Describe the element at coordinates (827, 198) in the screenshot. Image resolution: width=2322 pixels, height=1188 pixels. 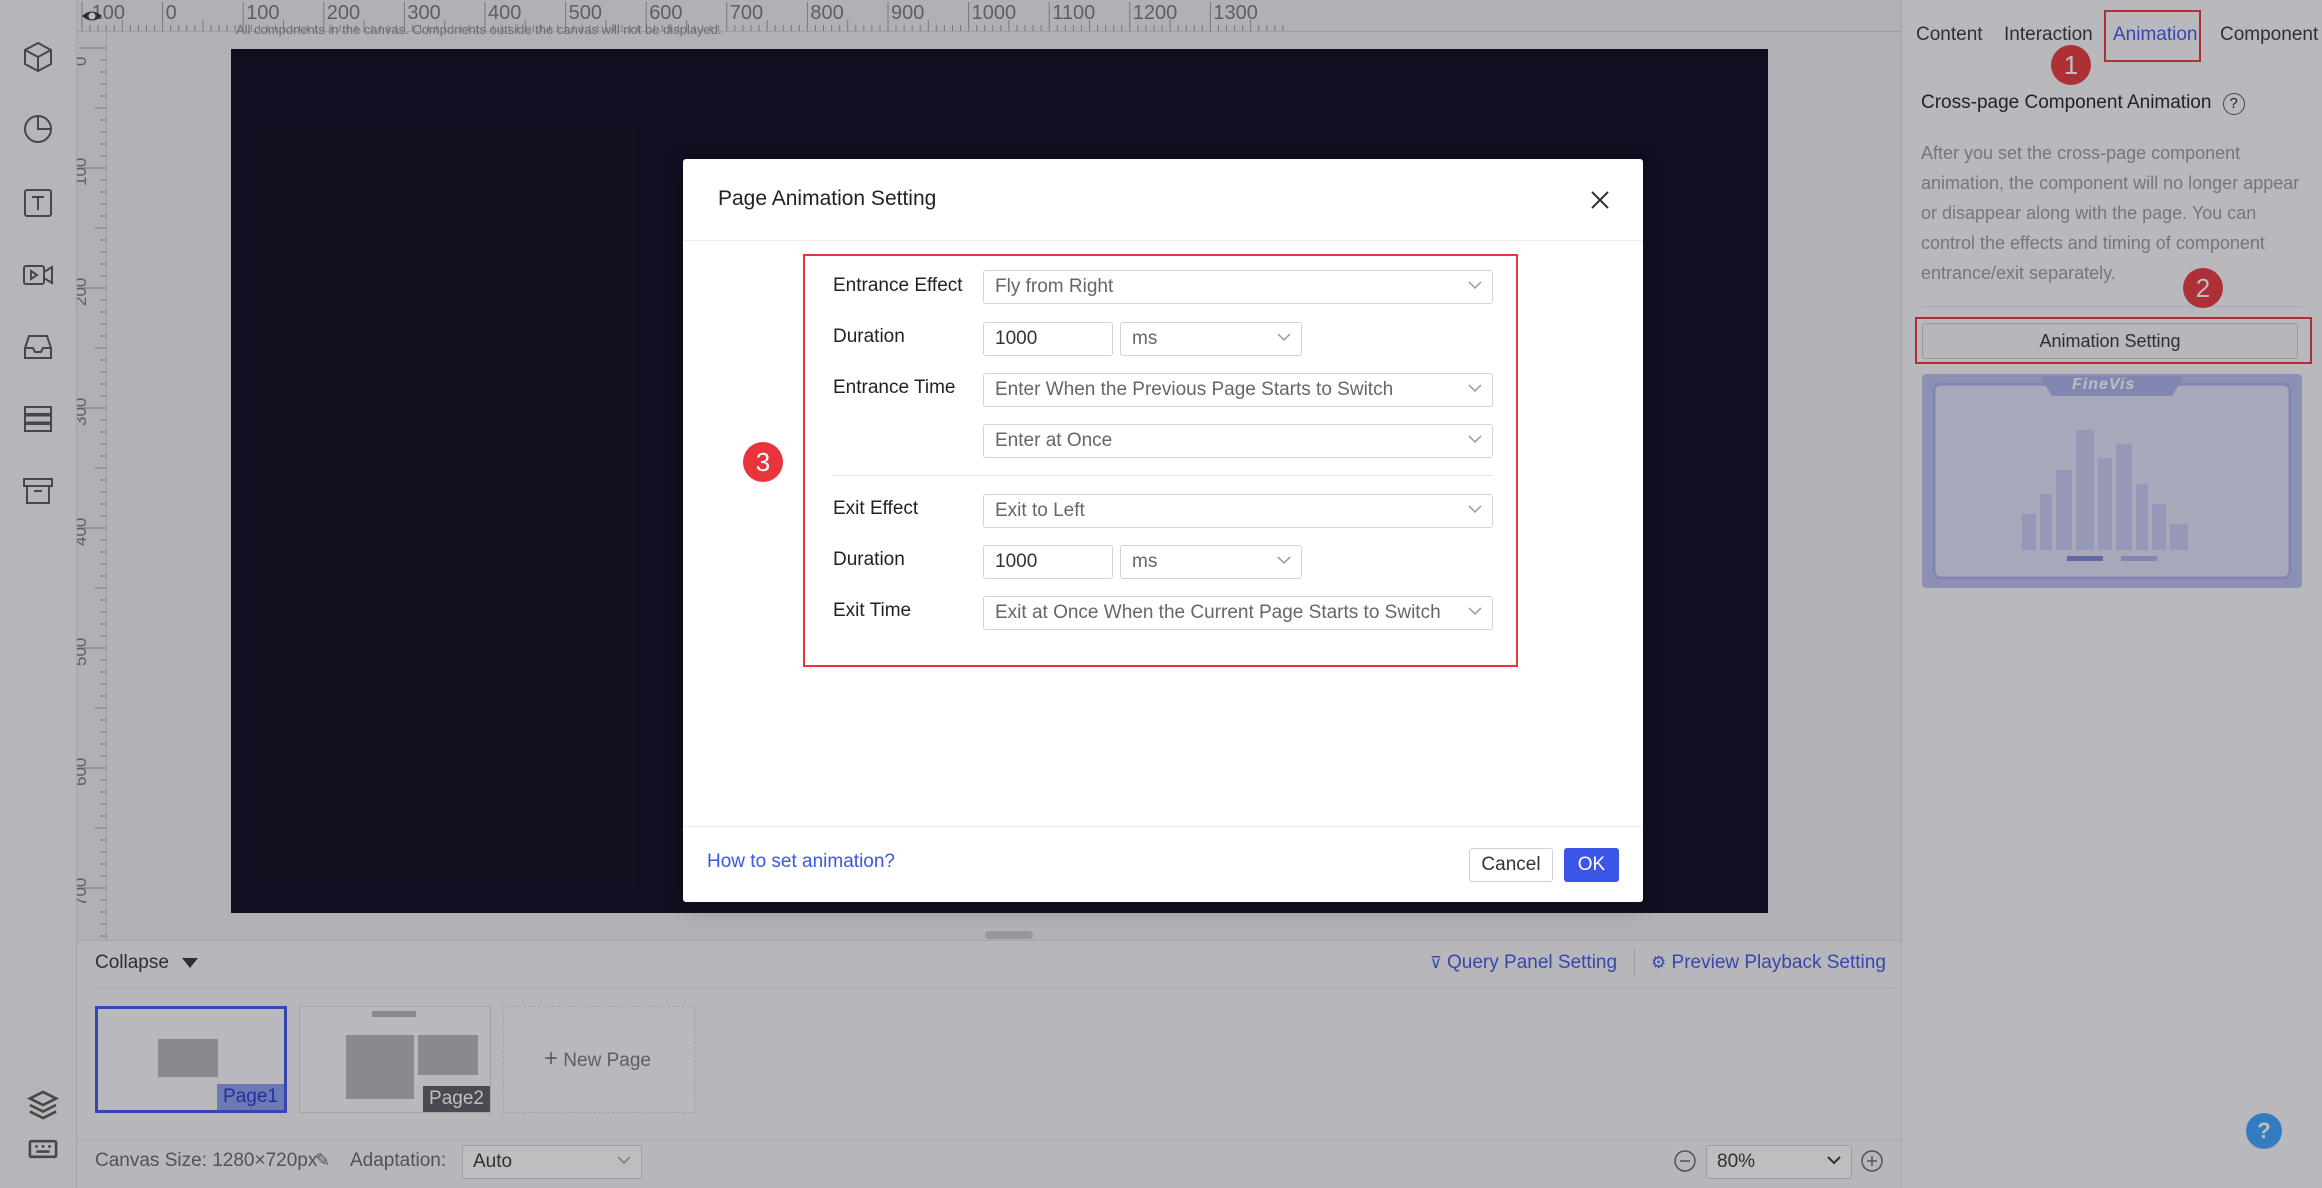
I see `dialog-title: Page Animation Setting` at that location.